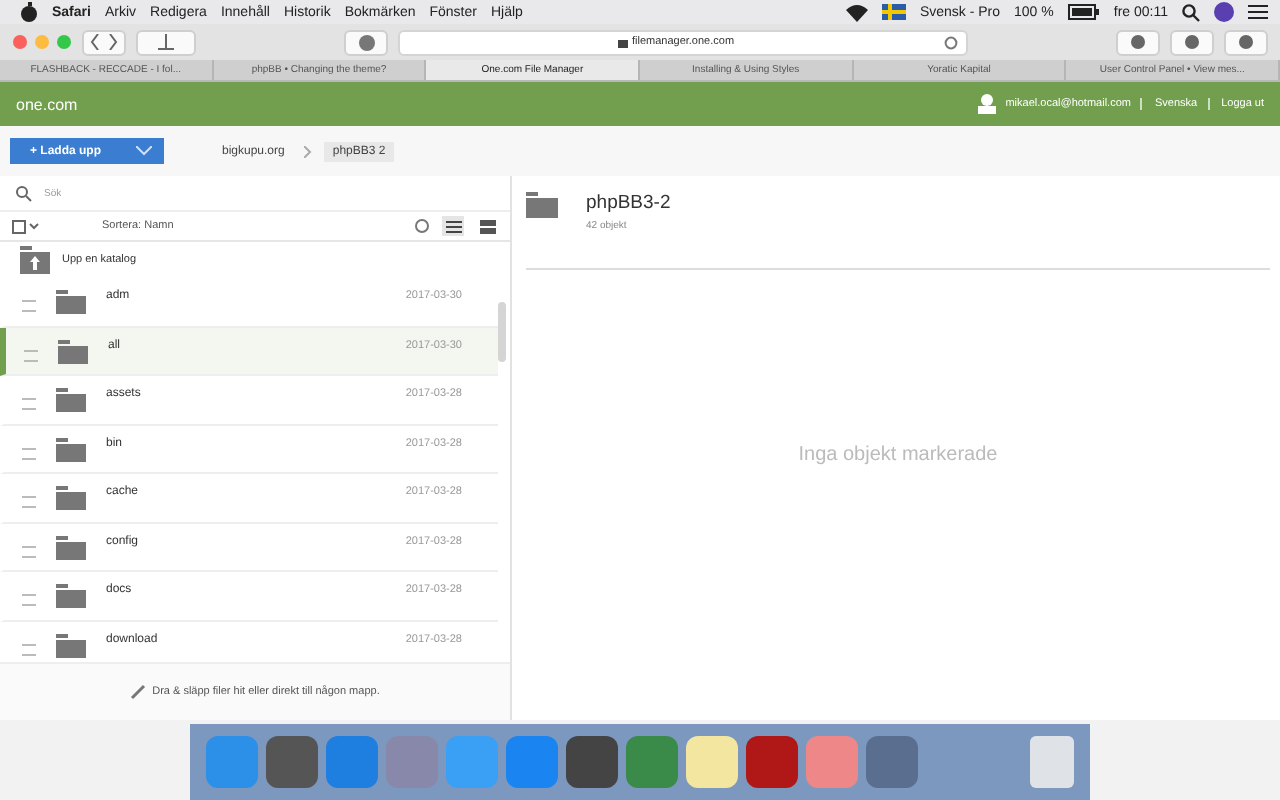 The image size is (1280, 800). Describe the element at coordinates (104, 42) in the screenshot. I see `back-forward-button` at that location.